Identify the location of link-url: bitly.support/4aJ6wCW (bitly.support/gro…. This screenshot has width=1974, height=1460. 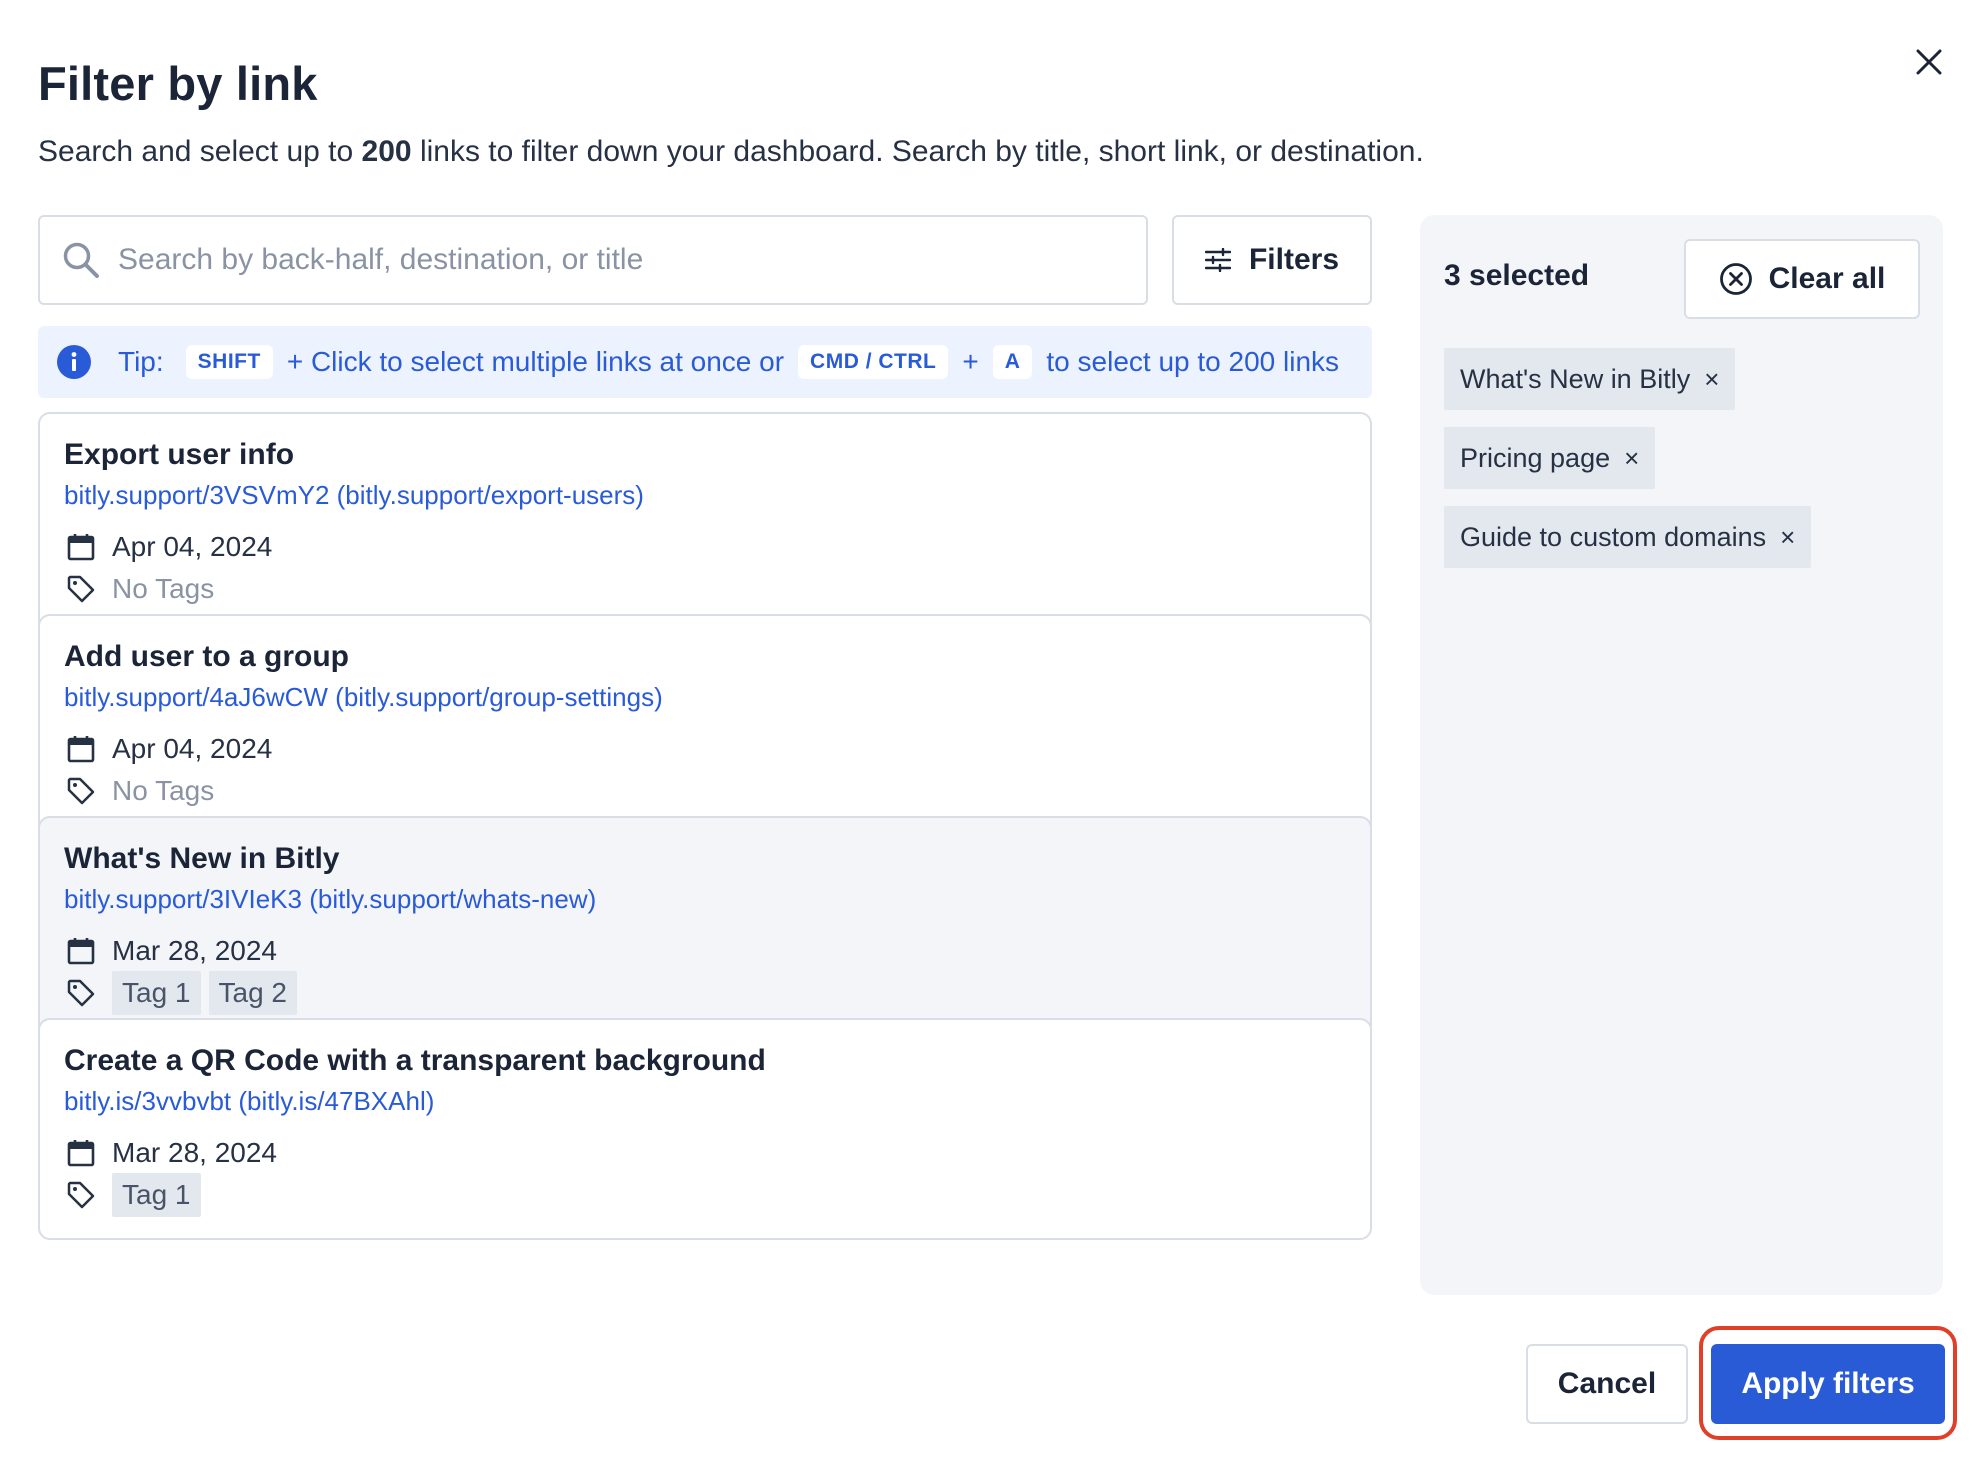
(363, 697).